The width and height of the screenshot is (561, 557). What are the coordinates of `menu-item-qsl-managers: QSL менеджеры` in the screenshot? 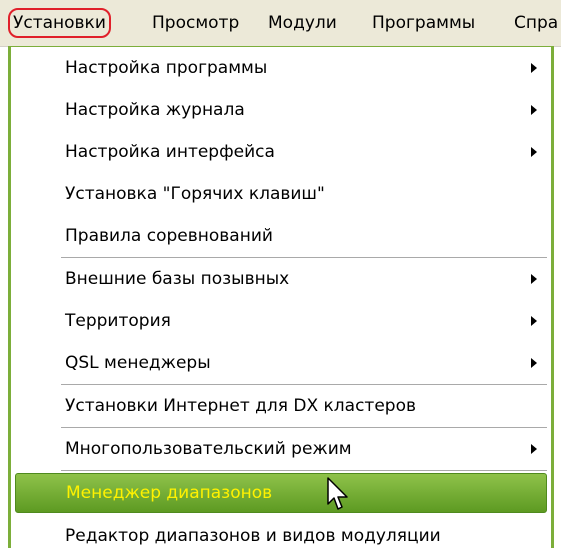 It's located at (281, 363).